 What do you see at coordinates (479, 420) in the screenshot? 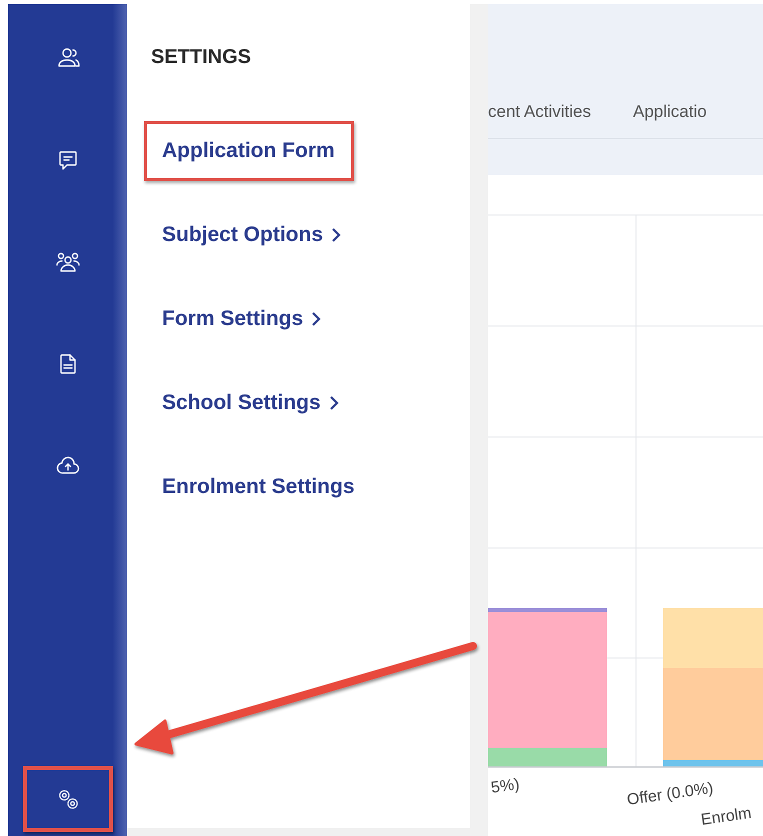
I see `vertical-scrollbar` at bounding box center [479, 420].